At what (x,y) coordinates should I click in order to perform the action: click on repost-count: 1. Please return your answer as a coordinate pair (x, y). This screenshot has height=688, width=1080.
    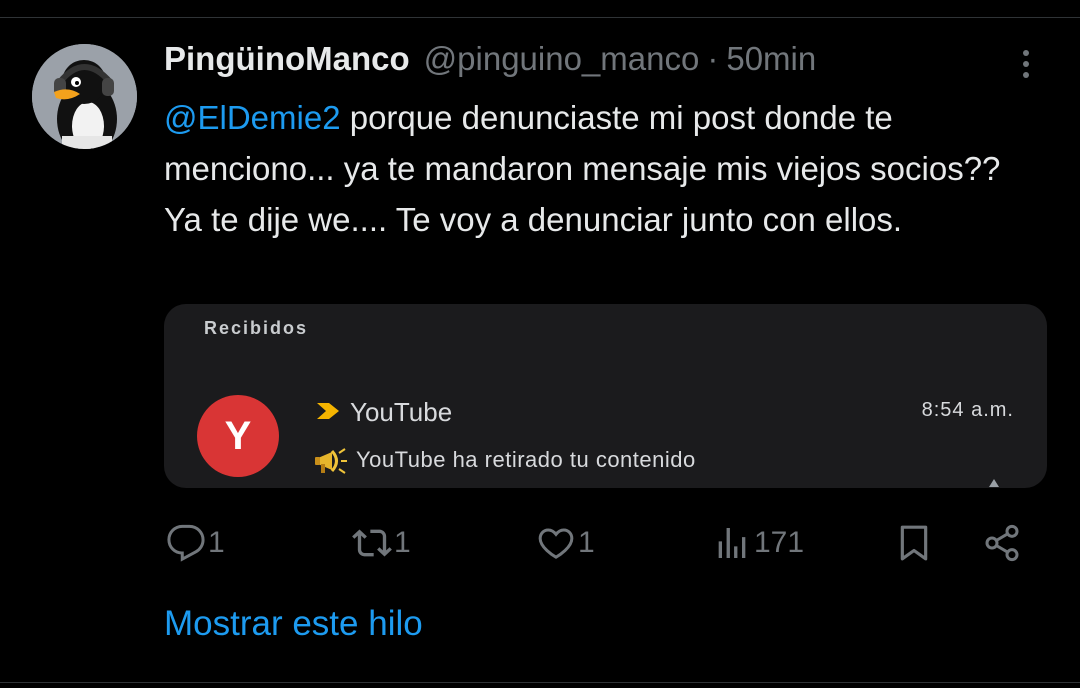
    Looking at the image, I should click on (402, 542).